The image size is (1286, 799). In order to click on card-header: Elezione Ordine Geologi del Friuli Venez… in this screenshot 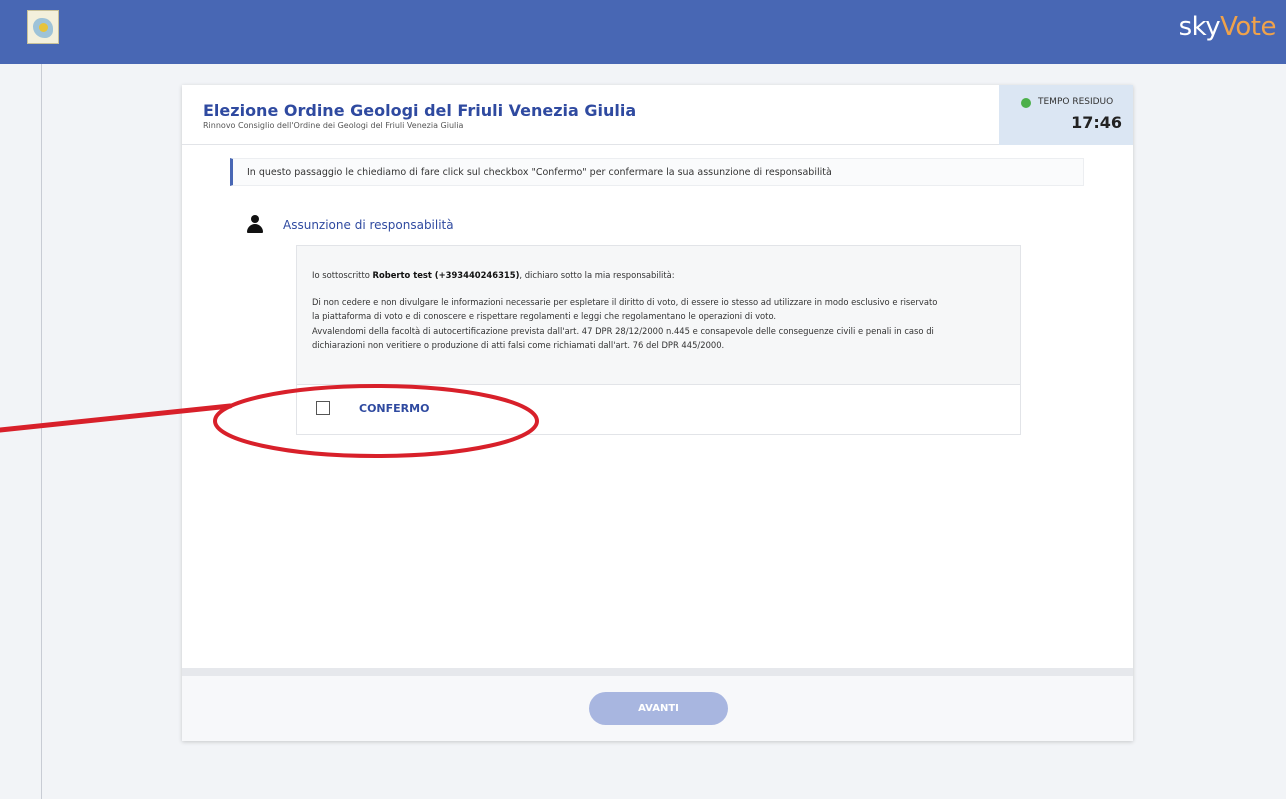, I will do `click(657, 115)`.